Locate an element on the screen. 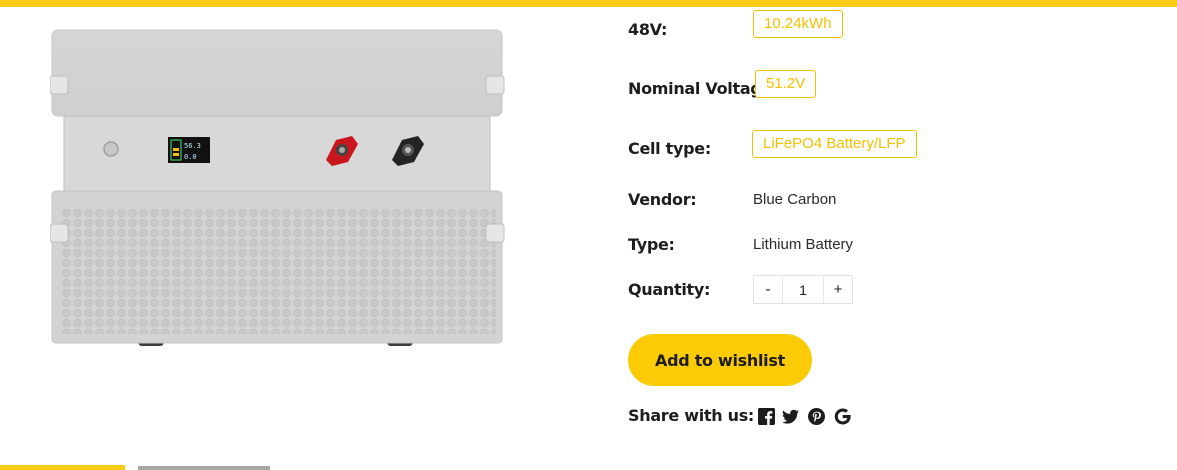  thumbnail-inactive is located at coordinates (204, 468).